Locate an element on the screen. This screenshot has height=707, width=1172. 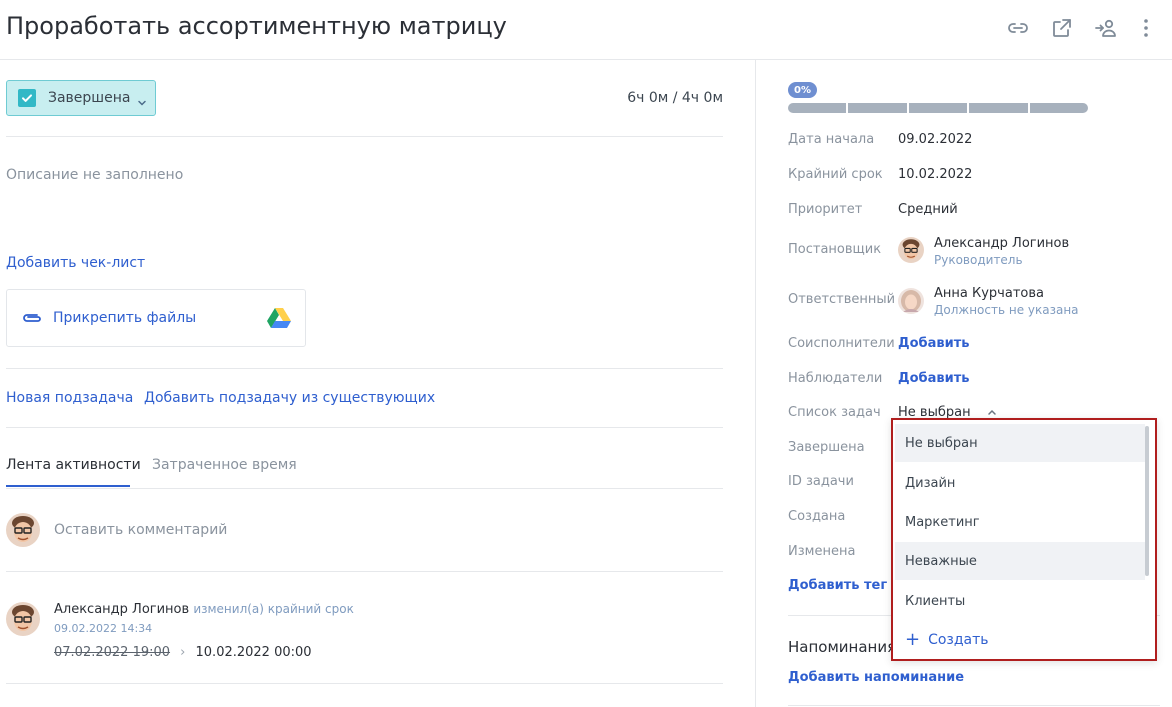
new-value: 10.02.2022 00:00 is located at coordinates (253, 652).